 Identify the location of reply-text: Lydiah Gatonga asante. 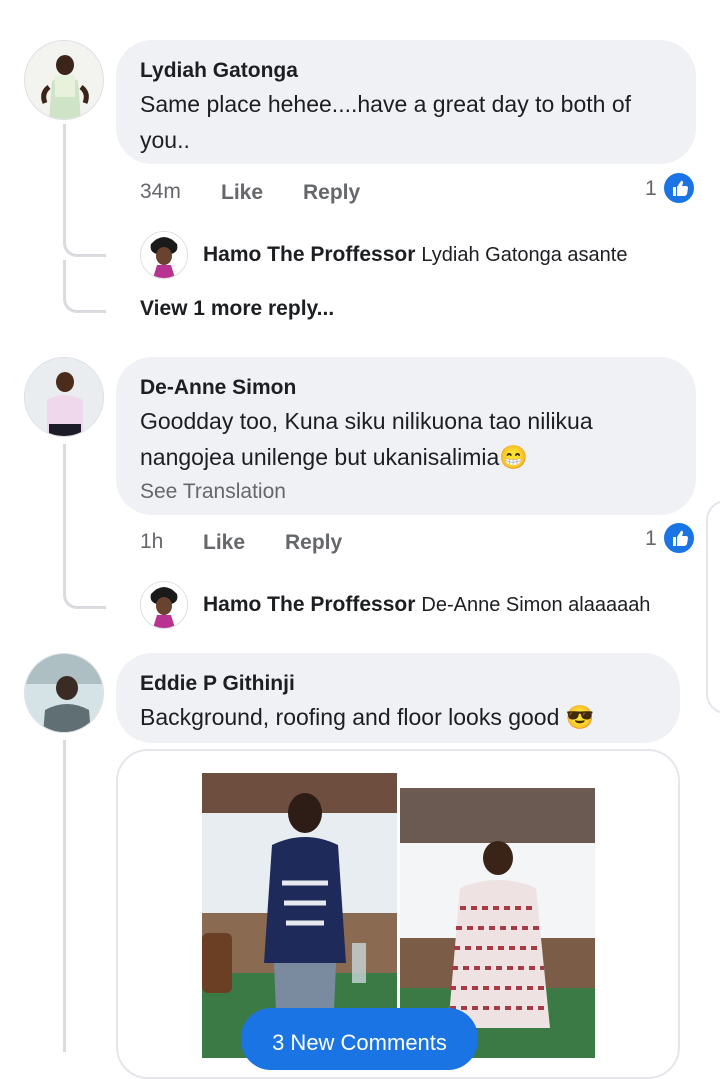
(524, 255).